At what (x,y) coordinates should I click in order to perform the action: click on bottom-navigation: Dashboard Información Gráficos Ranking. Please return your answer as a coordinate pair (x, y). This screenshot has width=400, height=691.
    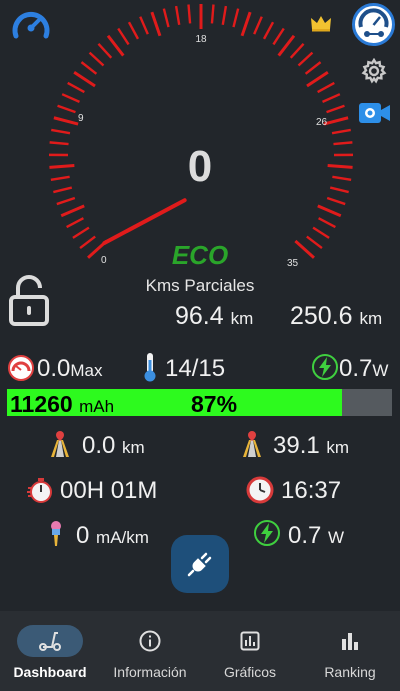
    Looking at the image, I should click on (200, 651).